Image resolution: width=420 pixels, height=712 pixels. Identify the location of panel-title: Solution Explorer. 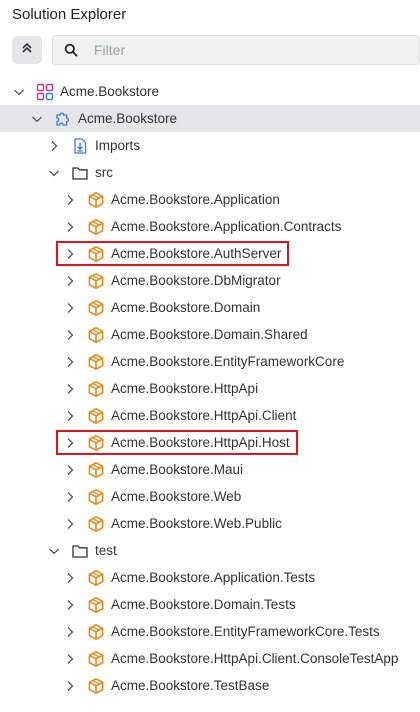
(69, 14).